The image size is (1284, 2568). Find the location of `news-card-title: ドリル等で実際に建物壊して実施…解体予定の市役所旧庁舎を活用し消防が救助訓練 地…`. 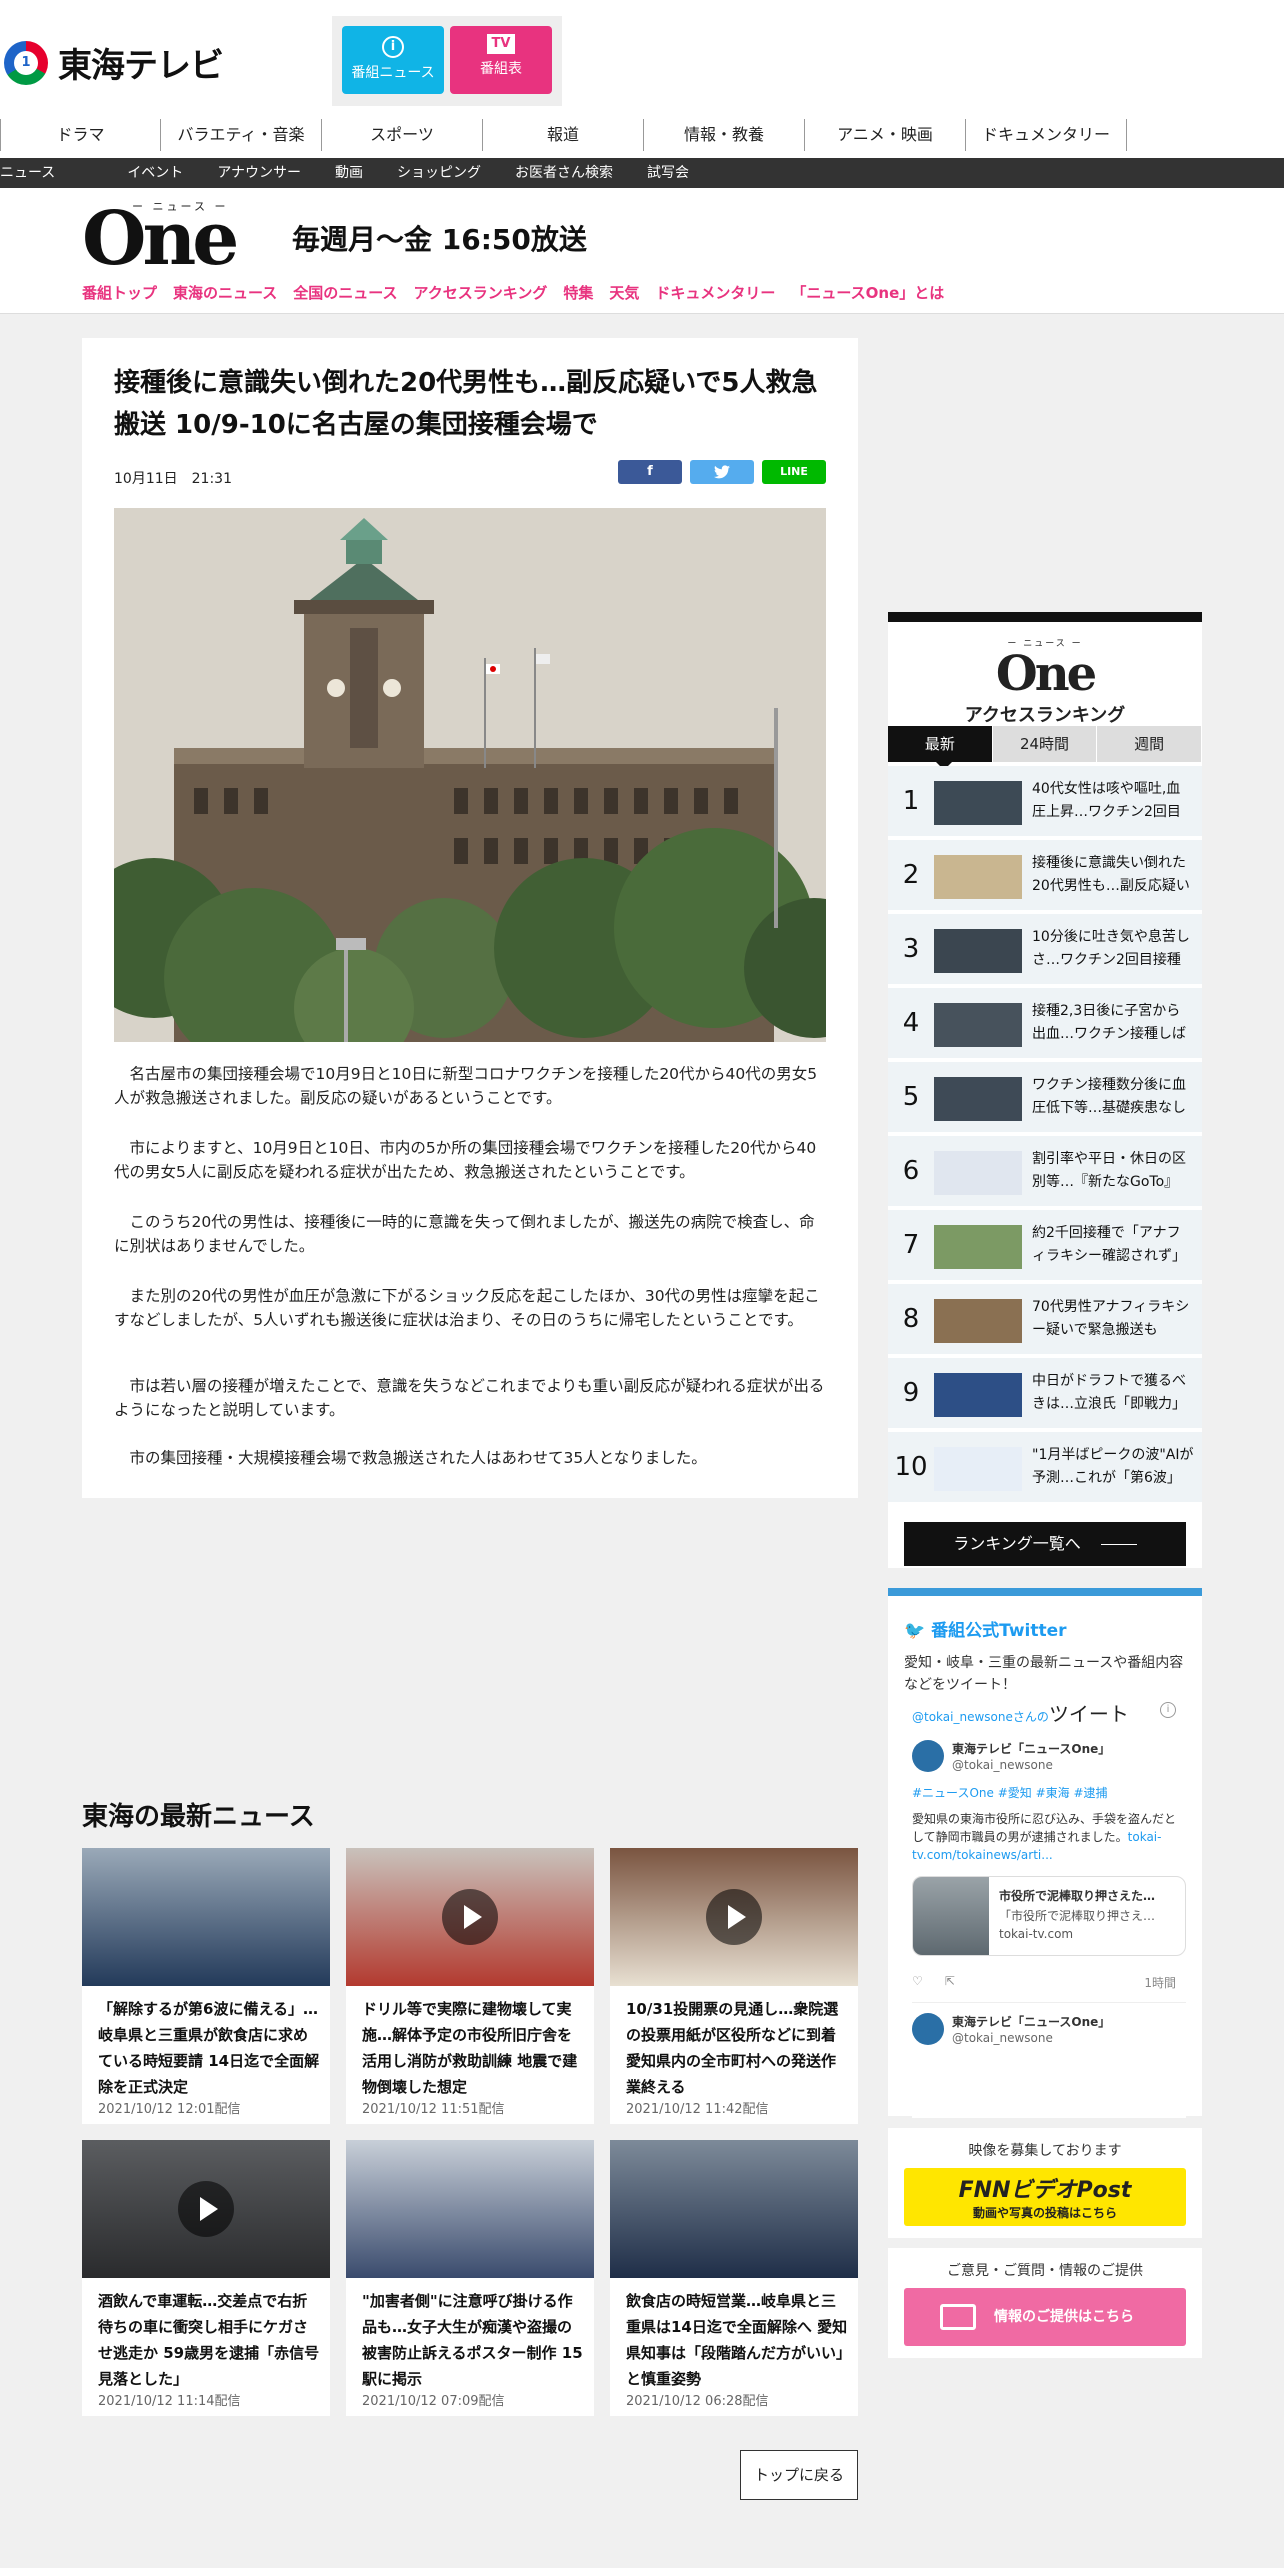

news-card-title: ドリル等で実際に建物壊して実施…解体予定の市役所旧庁舎を活用し消防が救助訓練 地… is located at coordinates (470, 2048).